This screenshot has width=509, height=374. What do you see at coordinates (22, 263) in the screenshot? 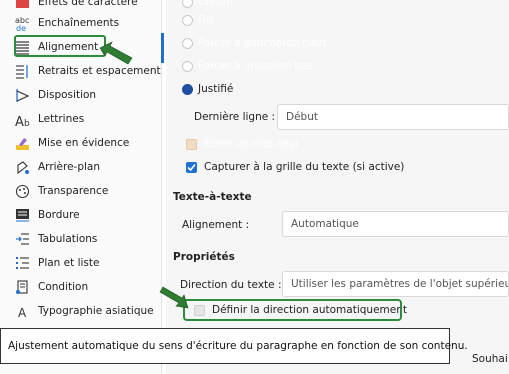
I see `outline-list-icon` at bounding box center [22, 263].